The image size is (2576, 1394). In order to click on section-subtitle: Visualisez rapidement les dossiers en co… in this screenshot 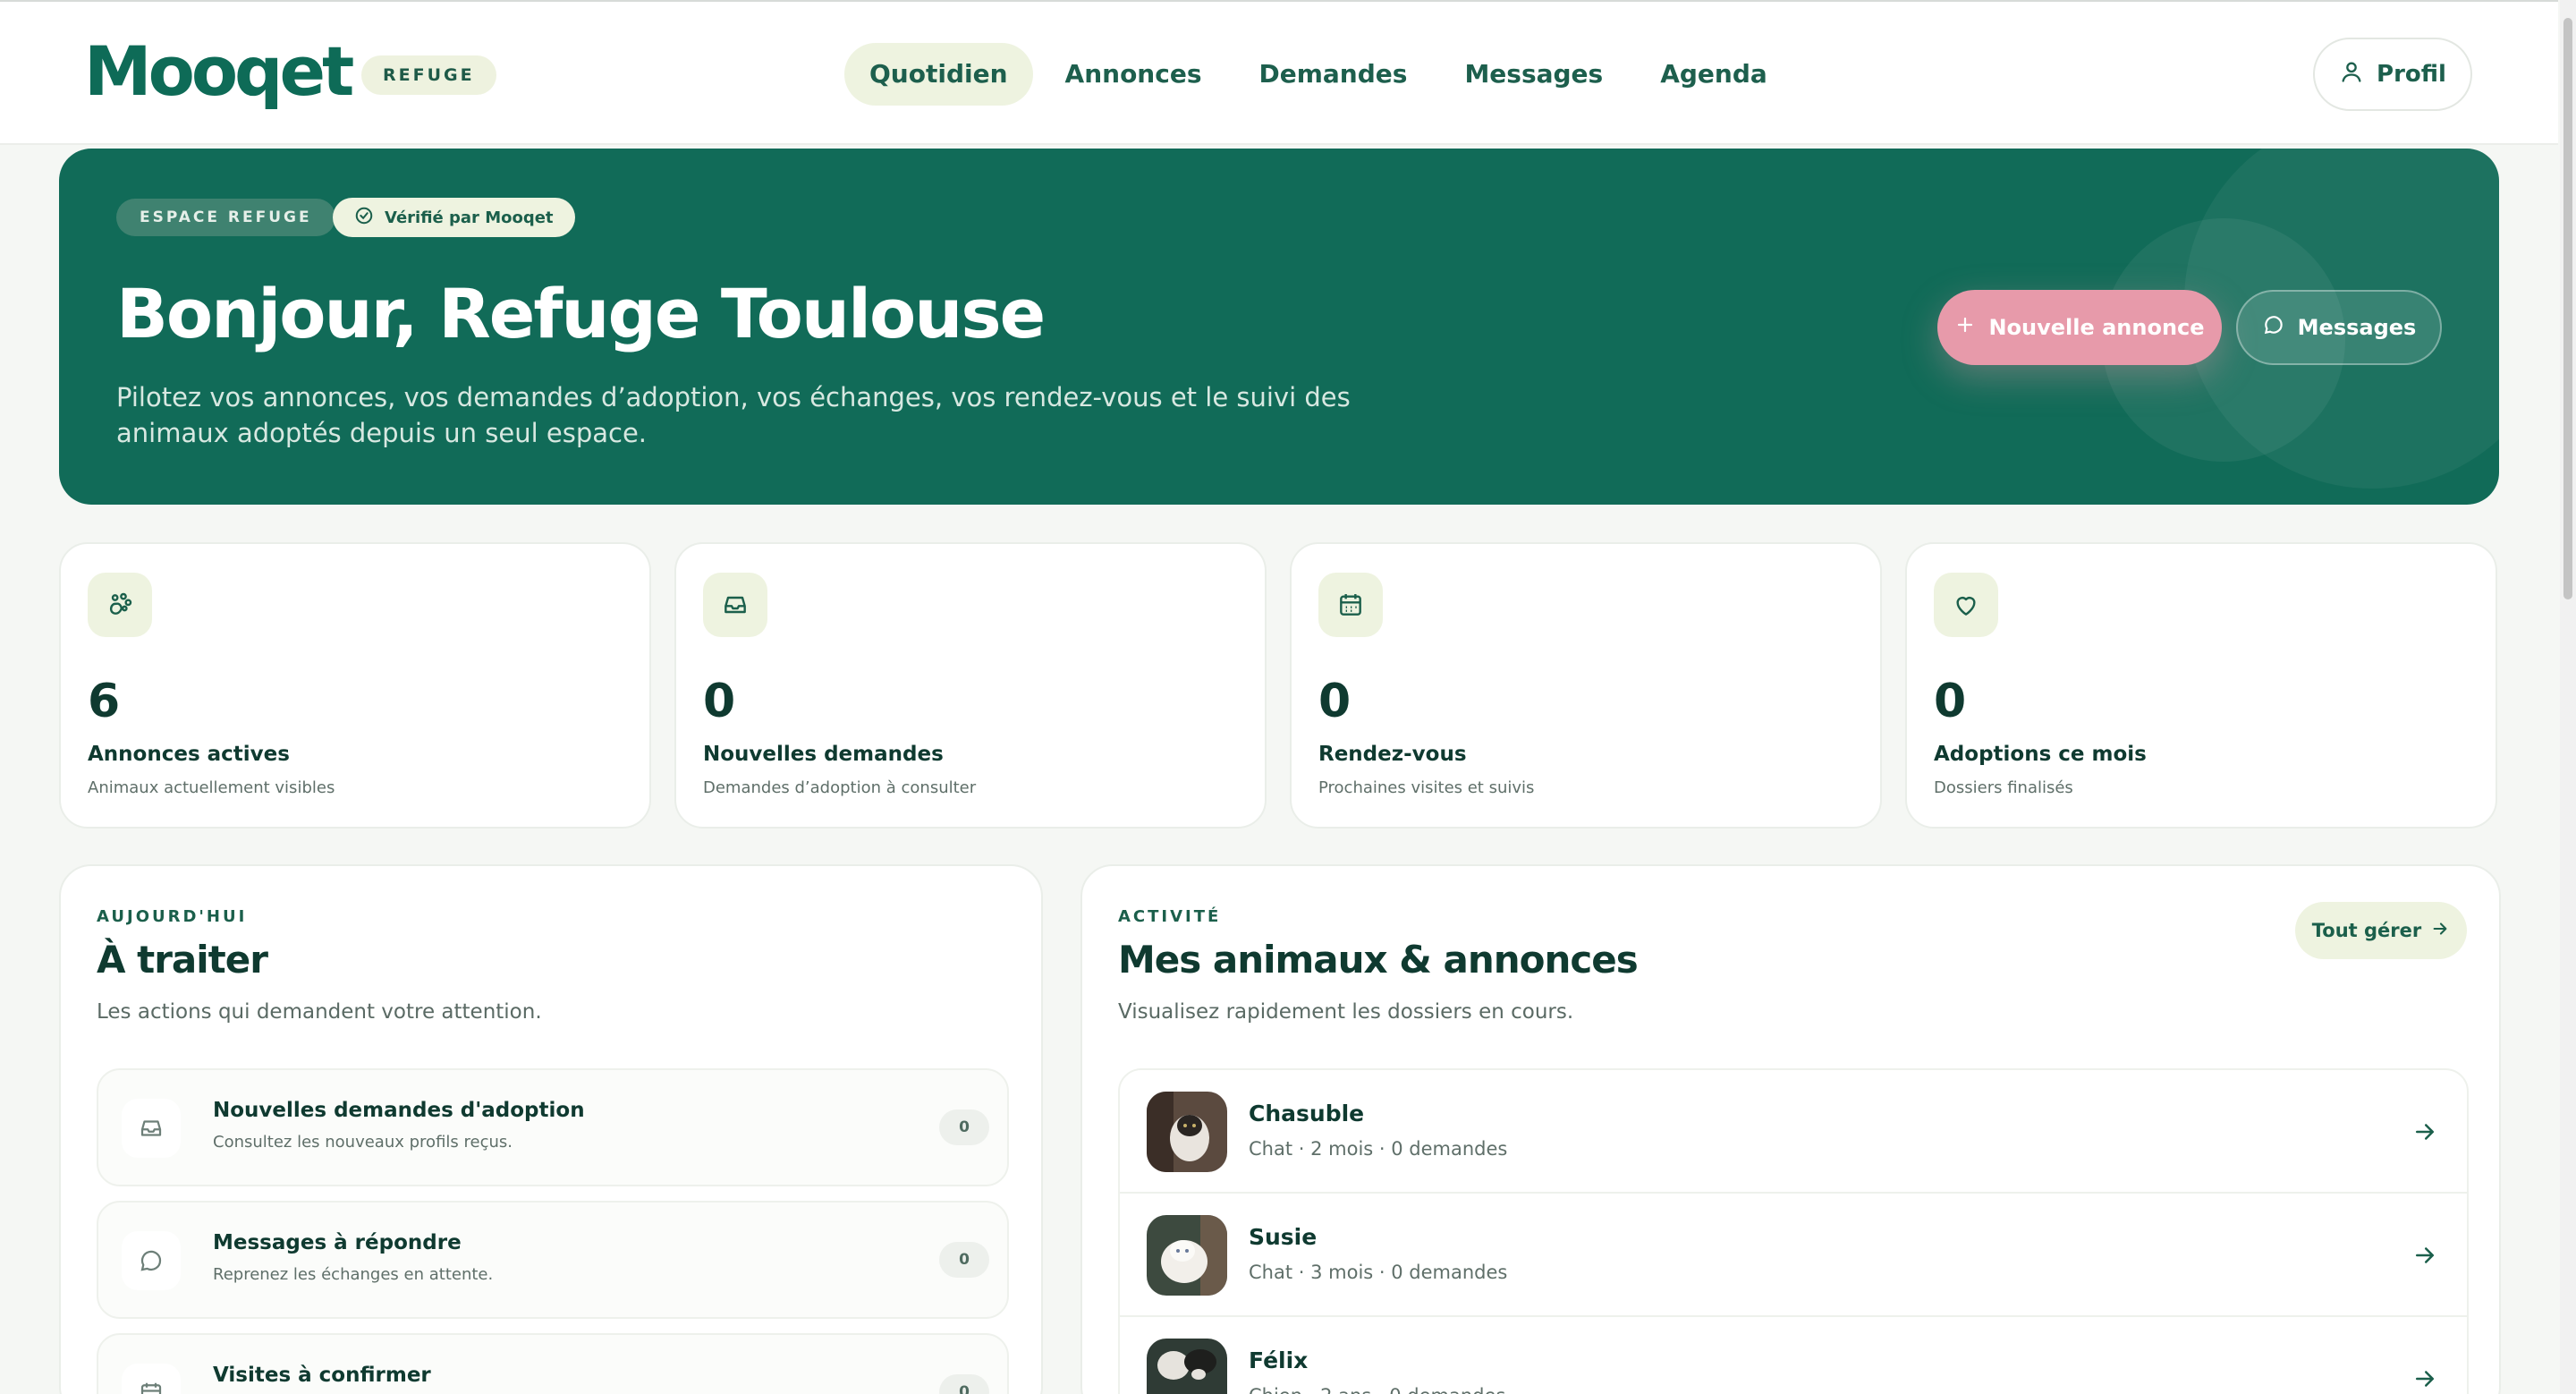, I will do `click(1346, 1012)`.